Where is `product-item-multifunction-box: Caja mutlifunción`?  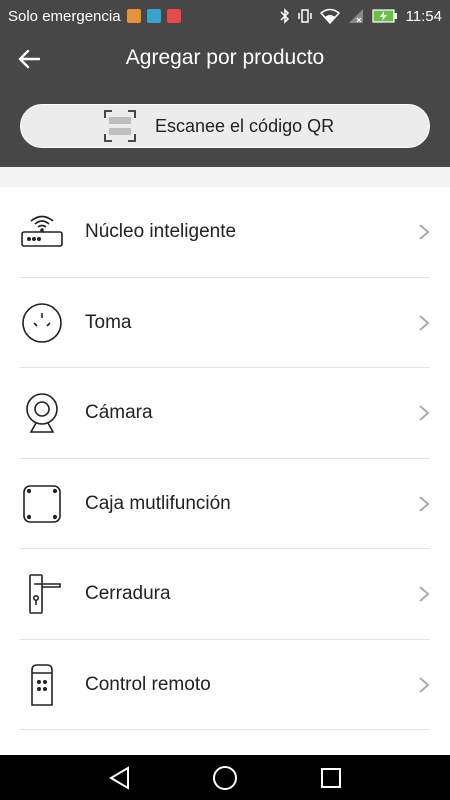 product-item-multifunction-box: Caja mutlifunción is located at coordinates (225, 504).